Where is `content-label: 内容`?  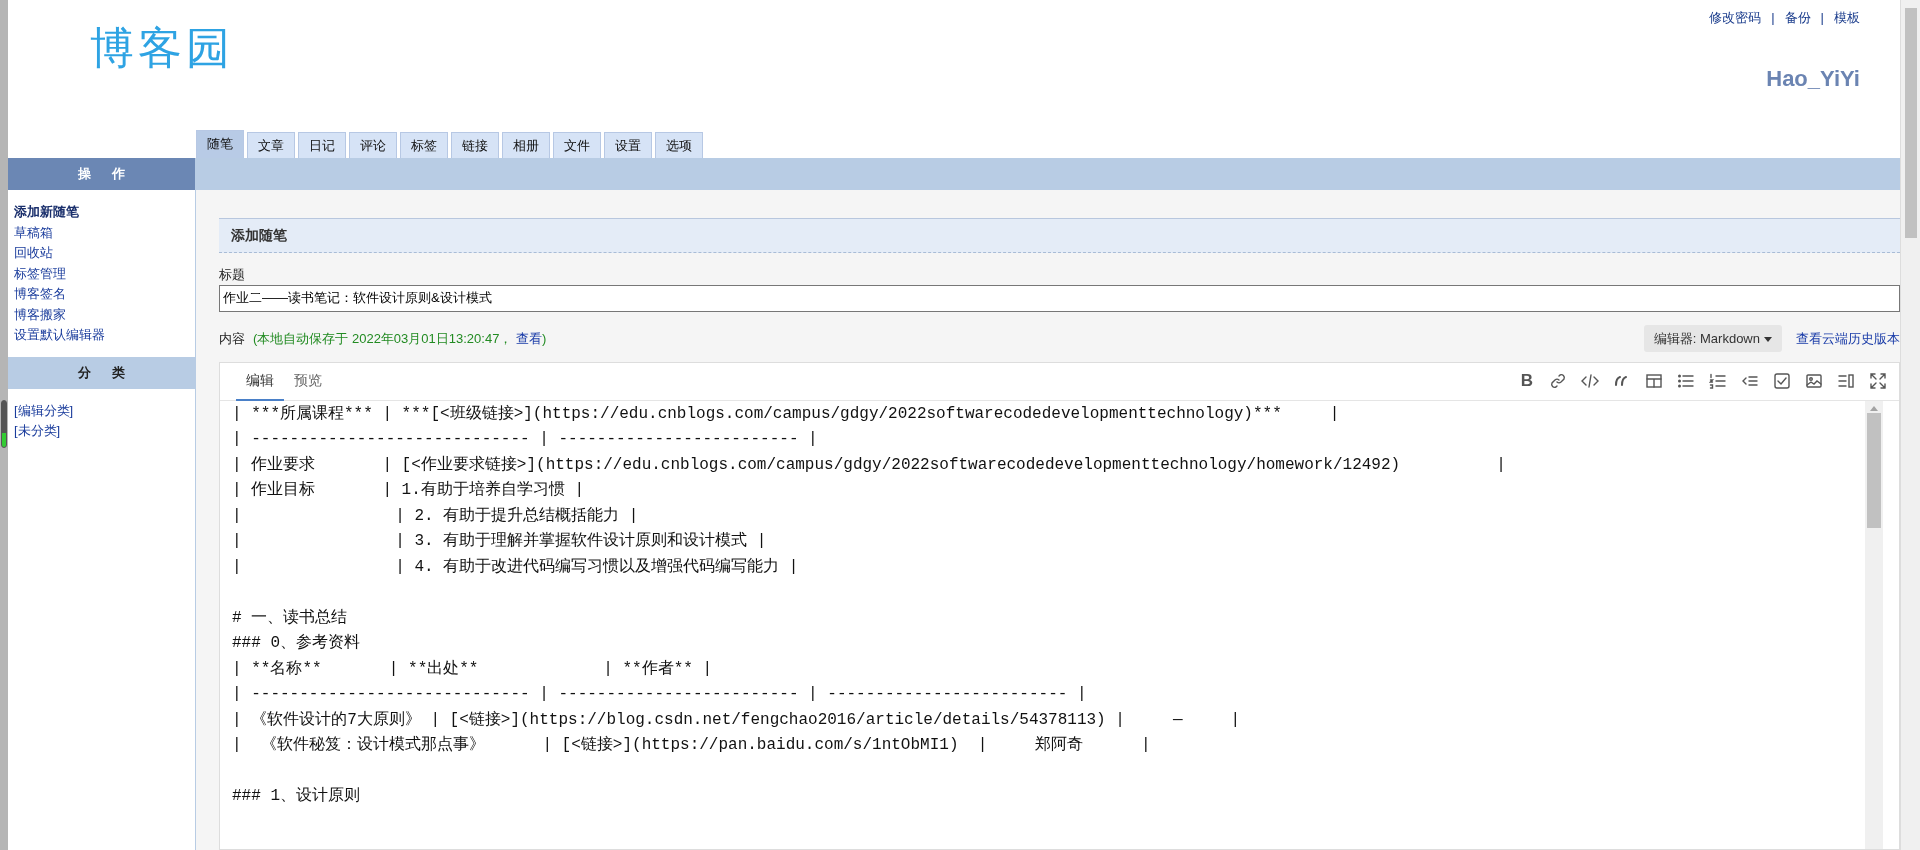 content-label: 内容 is located at coordinates (232, 338).